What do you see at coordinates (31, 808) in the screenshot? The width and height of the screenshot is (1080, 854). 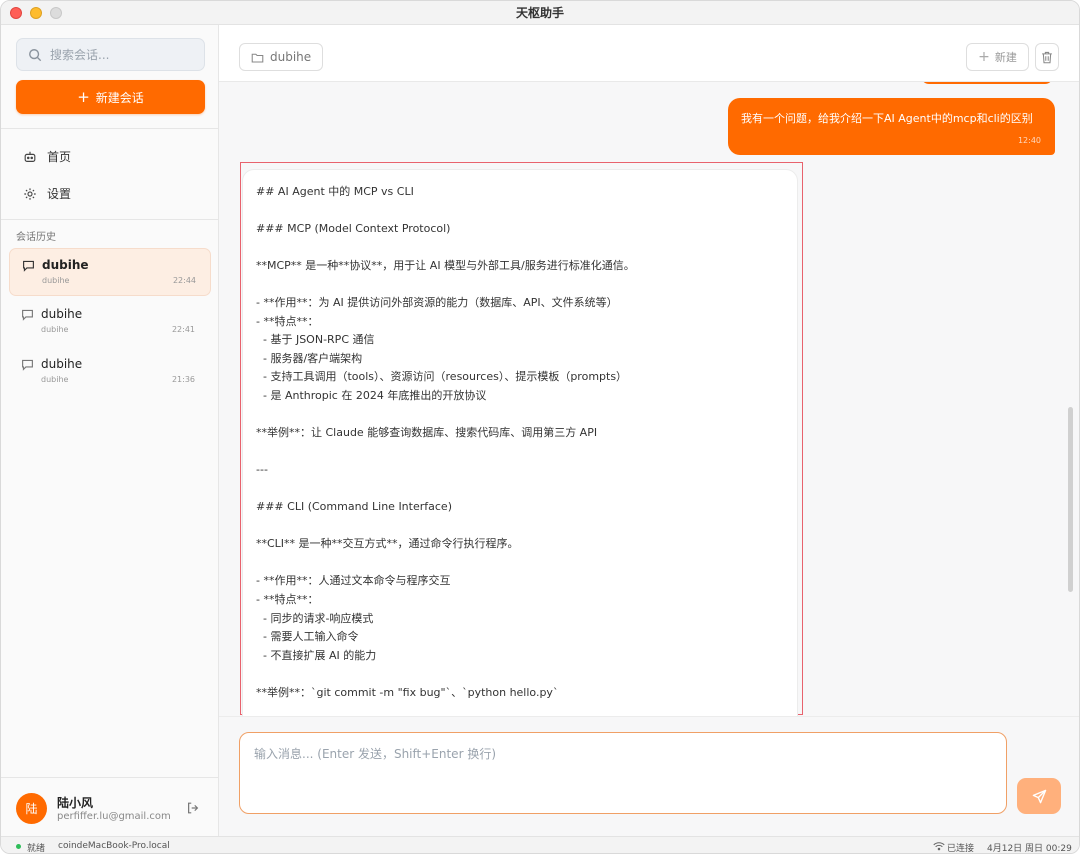 I see `avatar: 陆` at bounding box center [31, 808].